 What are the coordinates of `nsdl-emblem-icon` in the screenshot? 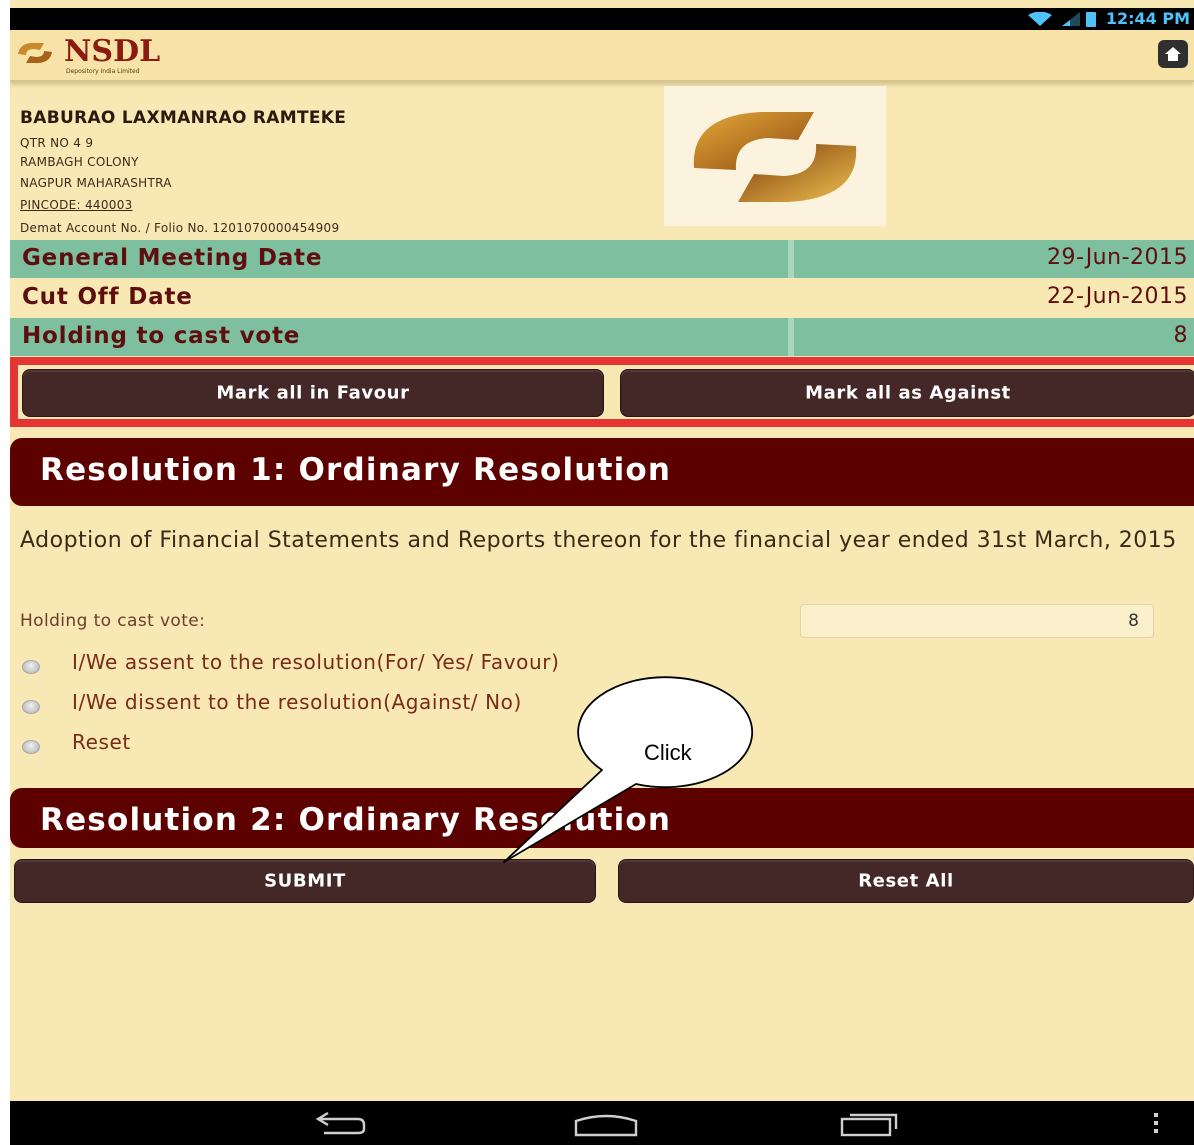 It's located at (775, 157).